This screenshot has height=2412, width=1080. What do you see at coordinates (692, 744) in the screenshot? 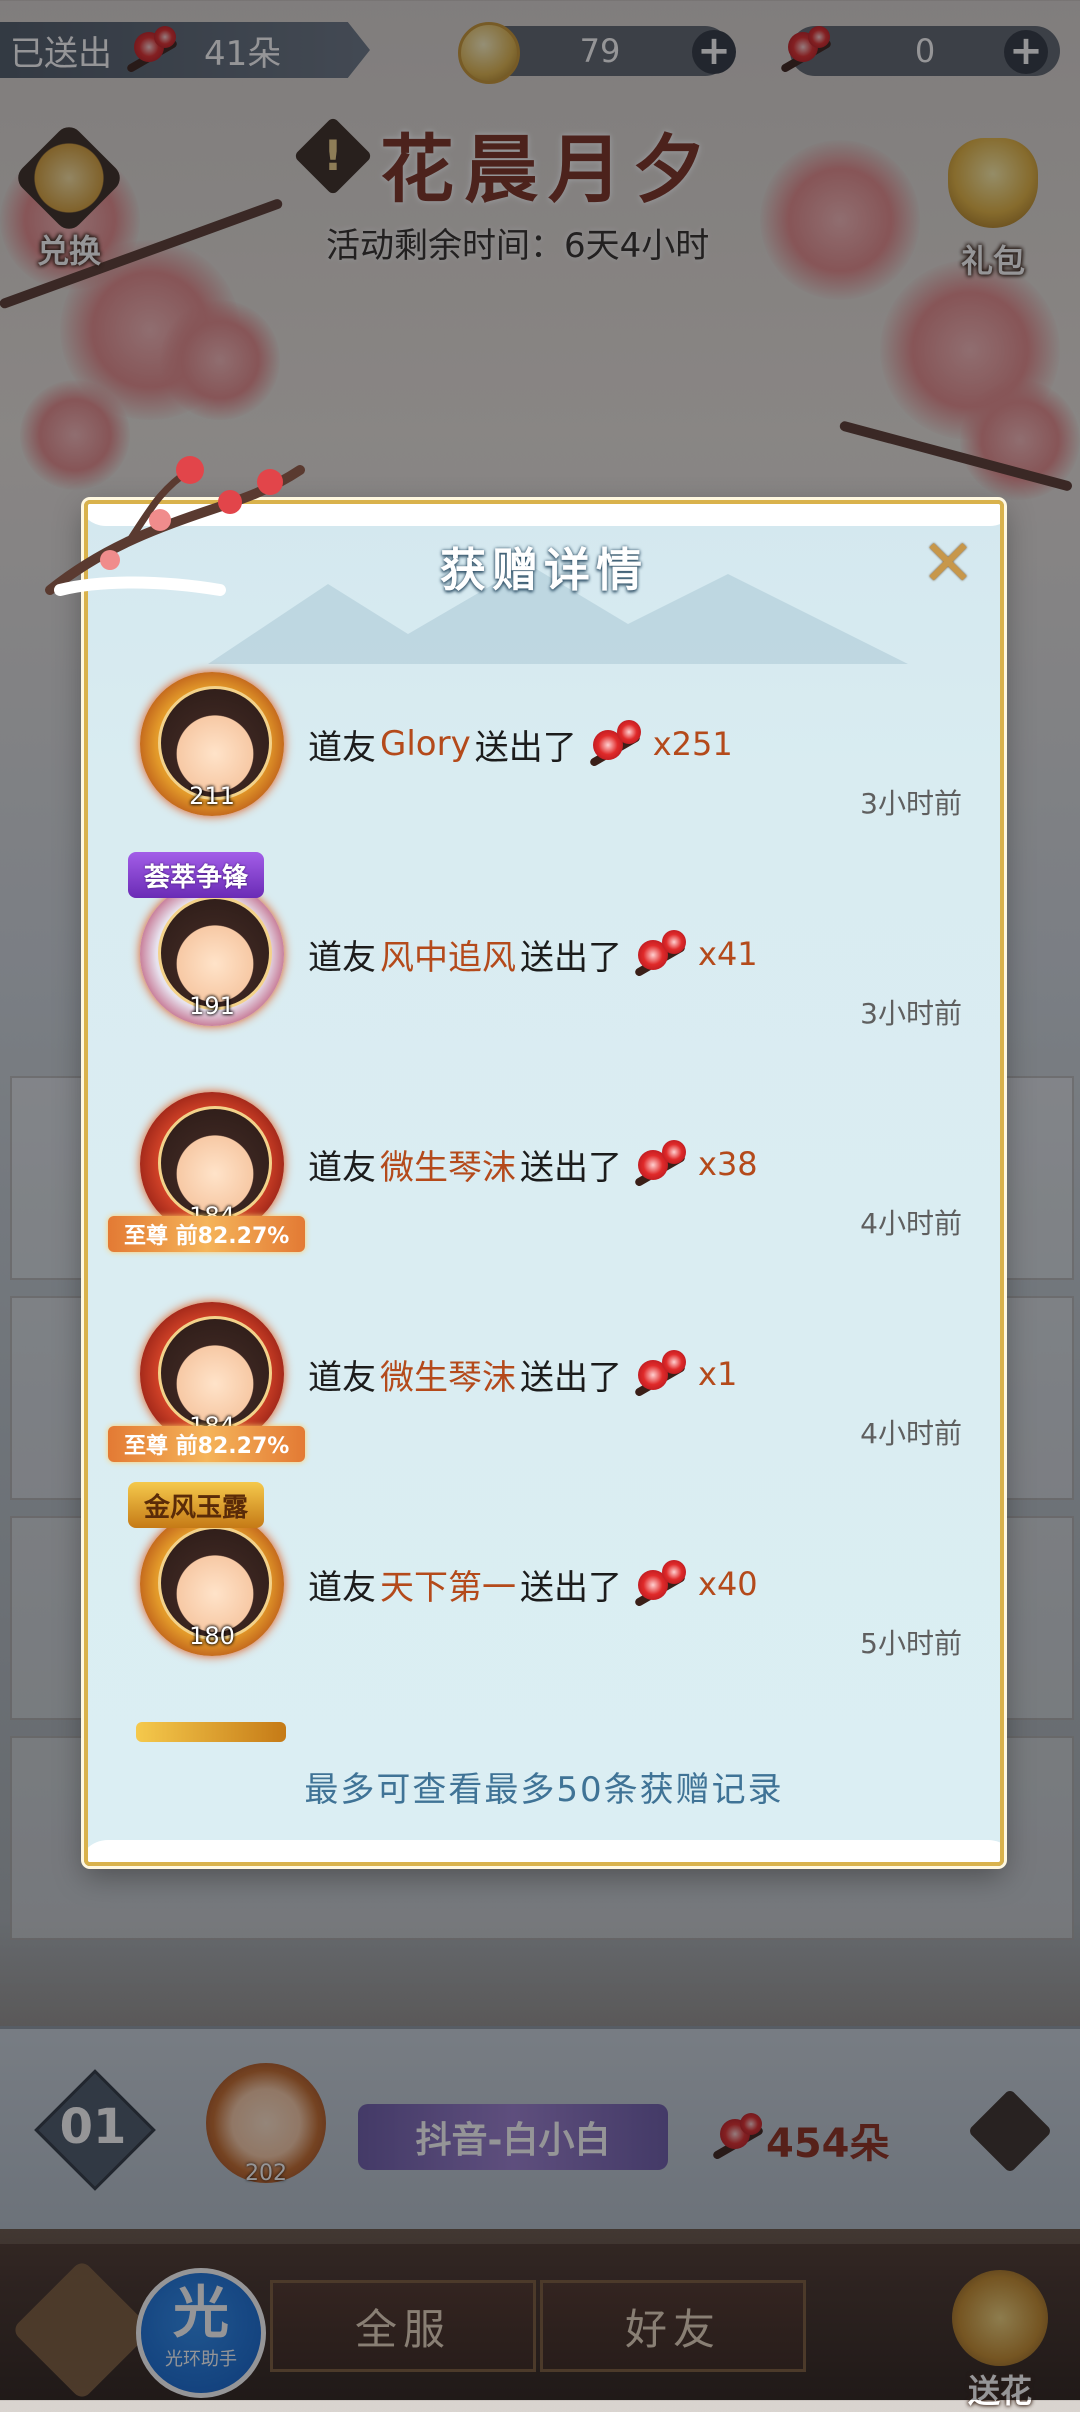
I see `gift-quantity: x251` at bounding box center [692, 744].